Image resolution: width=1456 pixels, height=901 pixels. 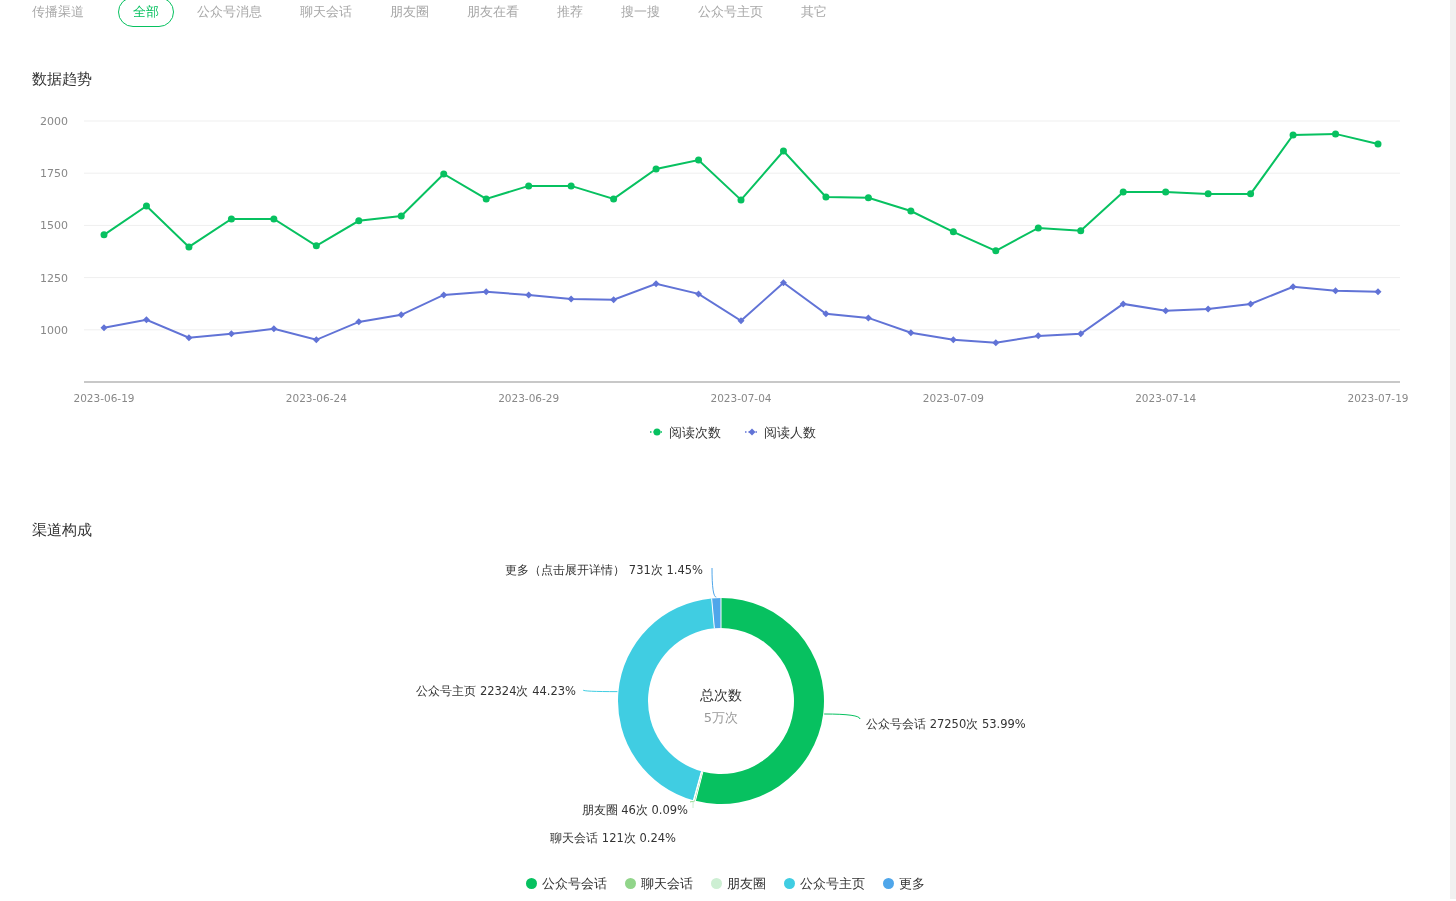 I want to click on axis-label: 1250, so click(x=54, y=278).